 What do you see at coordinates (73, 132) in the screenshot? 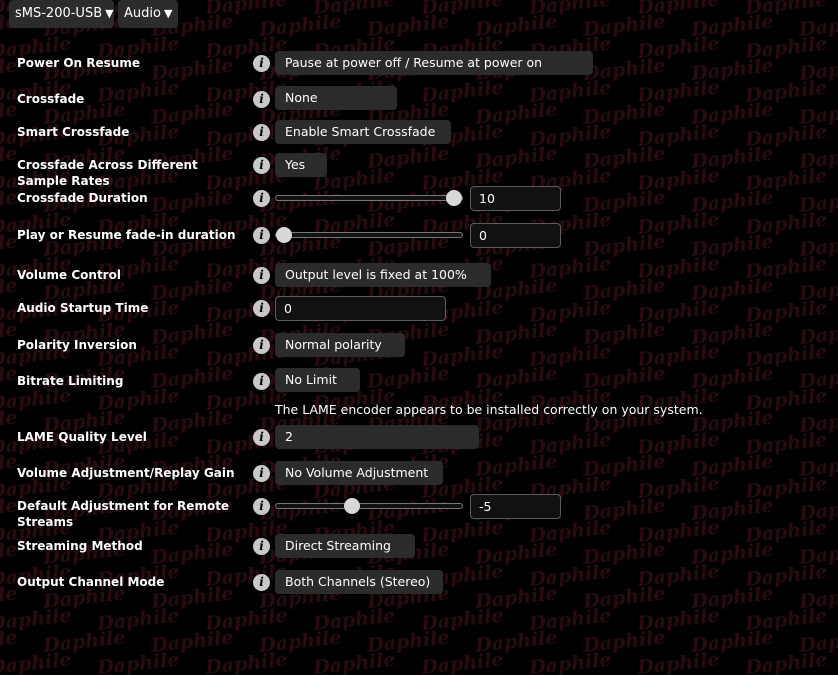
I see `smart-crossfade-label: Smart Crossfade` at bounding box center [73, 132].